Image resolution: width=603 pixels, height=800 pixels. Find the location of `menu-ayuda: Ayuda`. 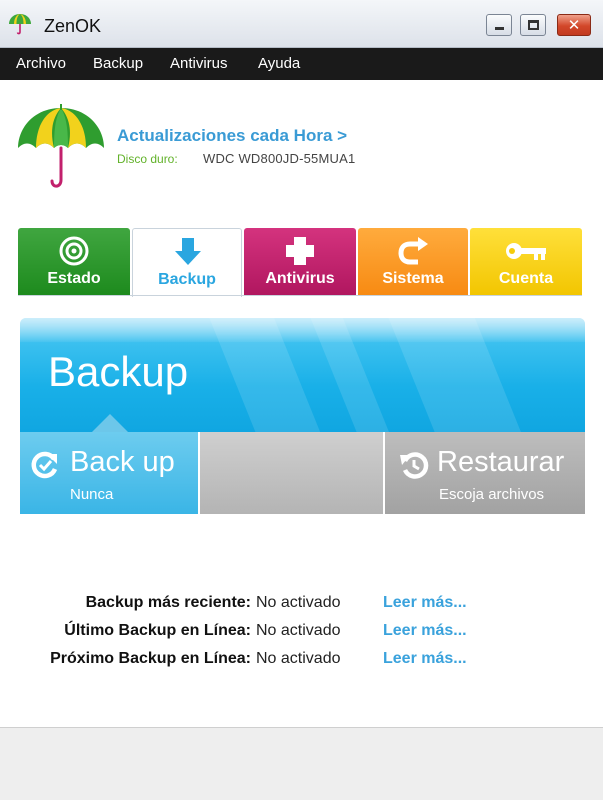

menu-ayuda: Ayuda is located at coordinates (279, 64).